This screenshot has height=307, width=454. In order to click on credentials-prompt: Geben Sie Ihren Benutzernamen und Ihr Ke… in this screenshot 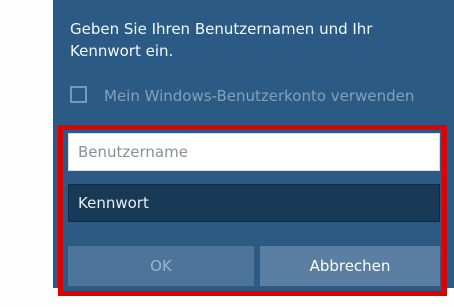, I will do `click(221, 40)`.